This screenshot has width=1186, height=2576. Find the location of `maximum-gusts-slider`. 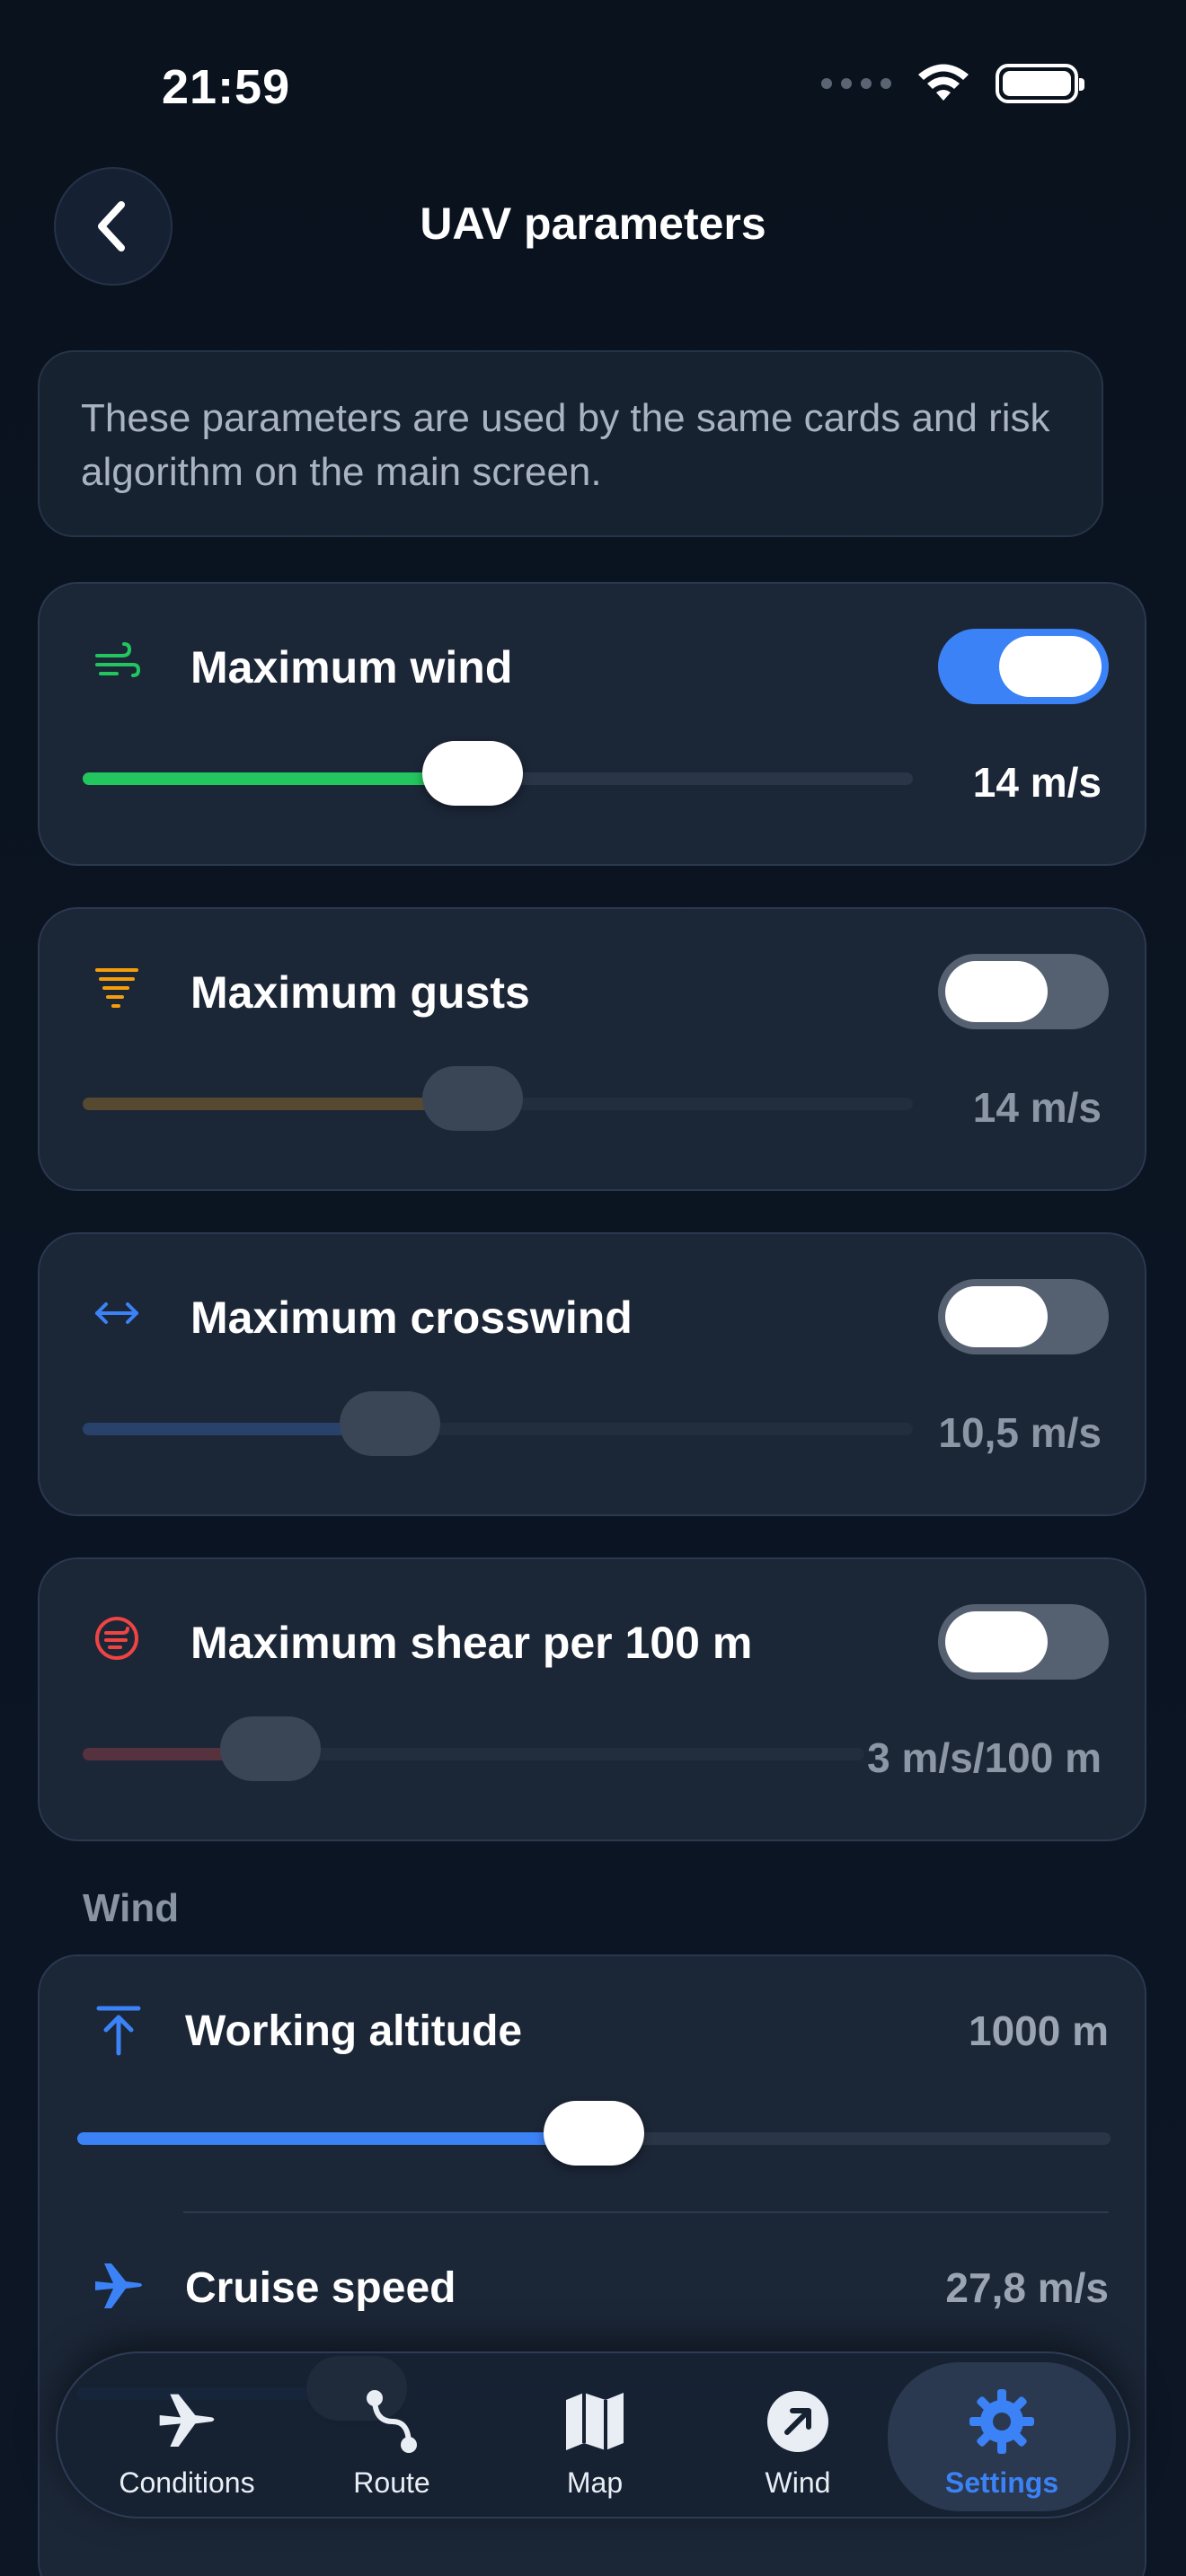

maximum-gusts-slider is located at coordinates (498, 1098).